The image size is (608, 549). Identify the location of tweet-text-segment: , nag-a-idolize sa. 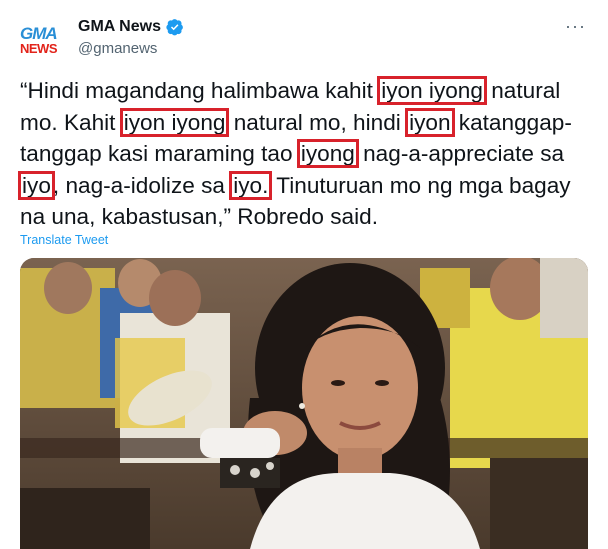
(142, 185).